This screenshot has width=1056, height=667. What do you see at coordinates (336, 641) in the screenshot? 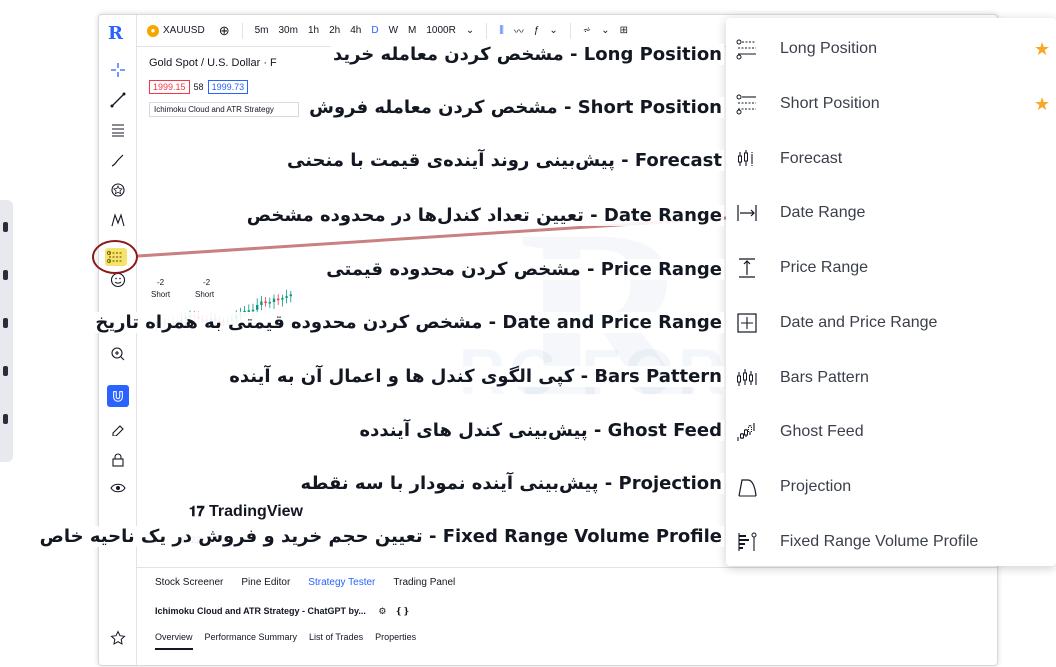
I see `tab-list-of-trades: List of Trades` at bounding box center [336, 641].